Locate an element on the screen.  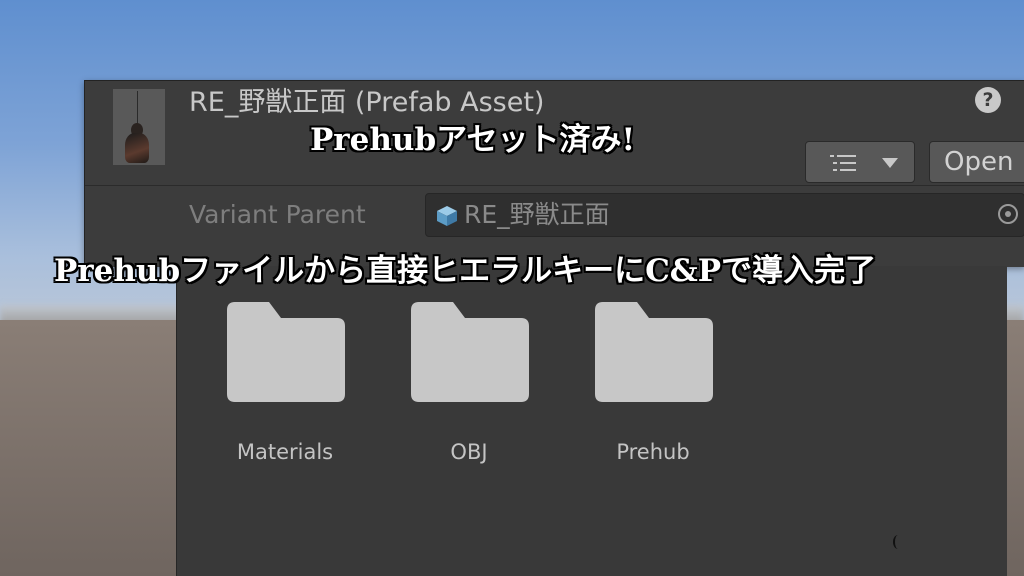
variant-parent-label: Variant Parent is located at coordinates (277, 214).